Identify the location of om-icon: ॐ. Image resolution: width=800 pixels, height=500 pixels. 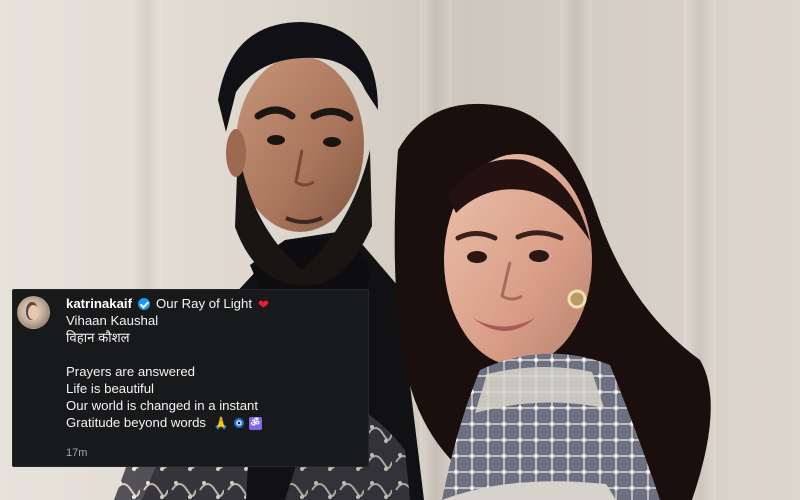
(255, 423).